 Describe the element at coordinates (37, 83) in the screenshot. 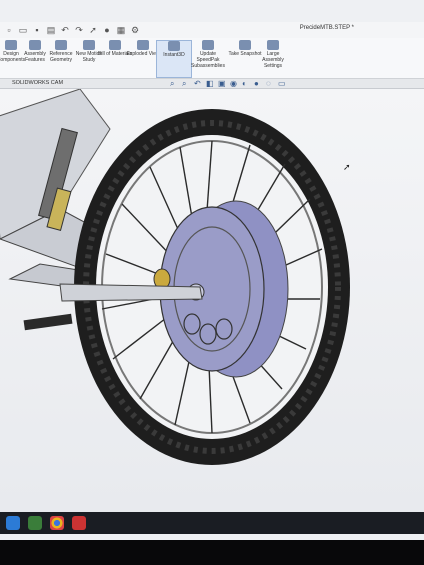

I see `tab-solidworks-cam: SOLIDWORKS CAM` at that location.